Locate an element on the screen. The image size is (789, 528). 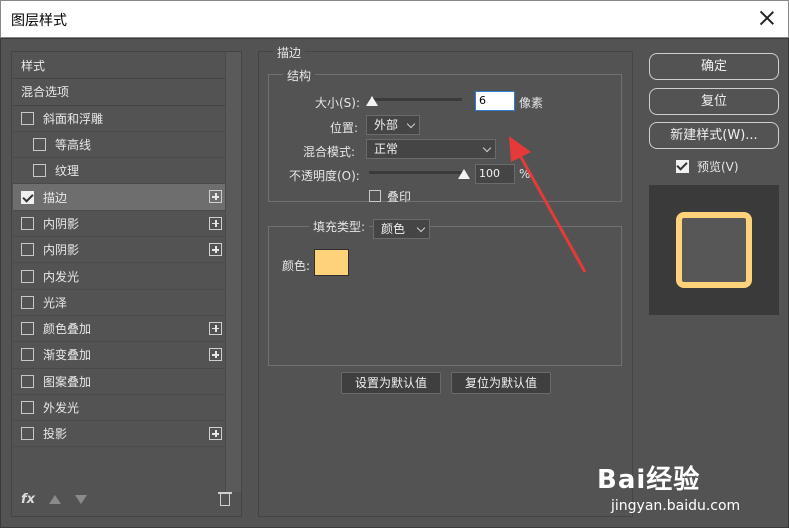
reset-default-button: 复位为默认值 is located at coordinates (501, 383).